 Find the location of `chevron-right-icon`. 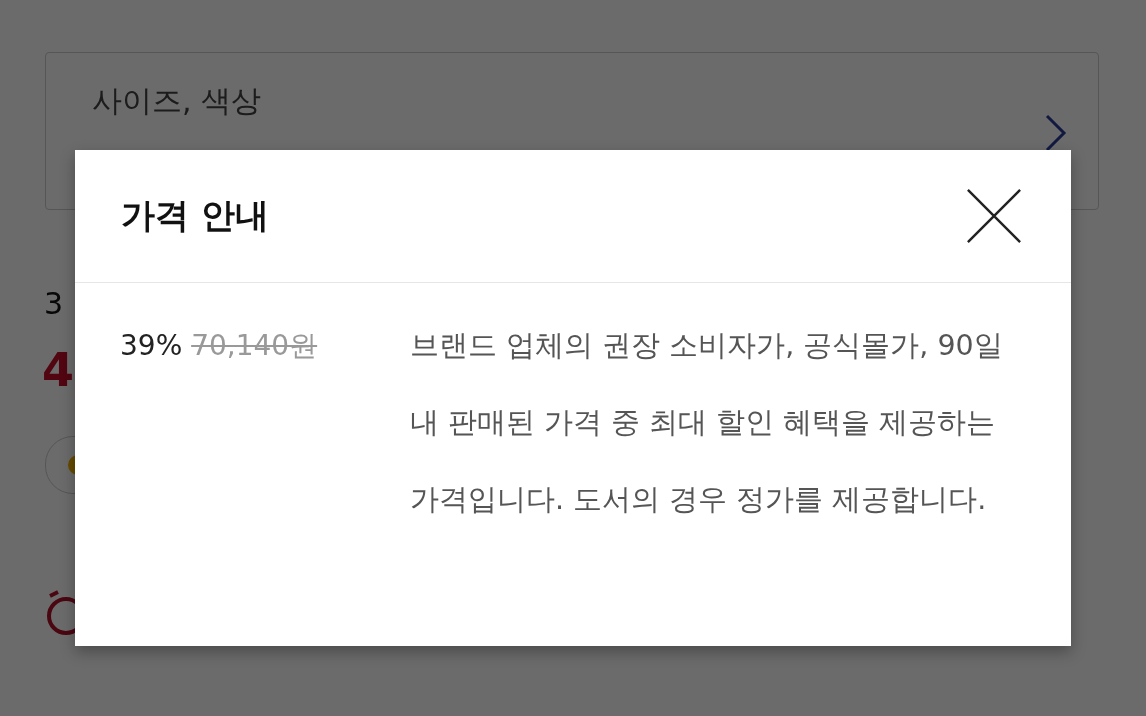

chevron-right-icon is located at coordinates (1056, 133).